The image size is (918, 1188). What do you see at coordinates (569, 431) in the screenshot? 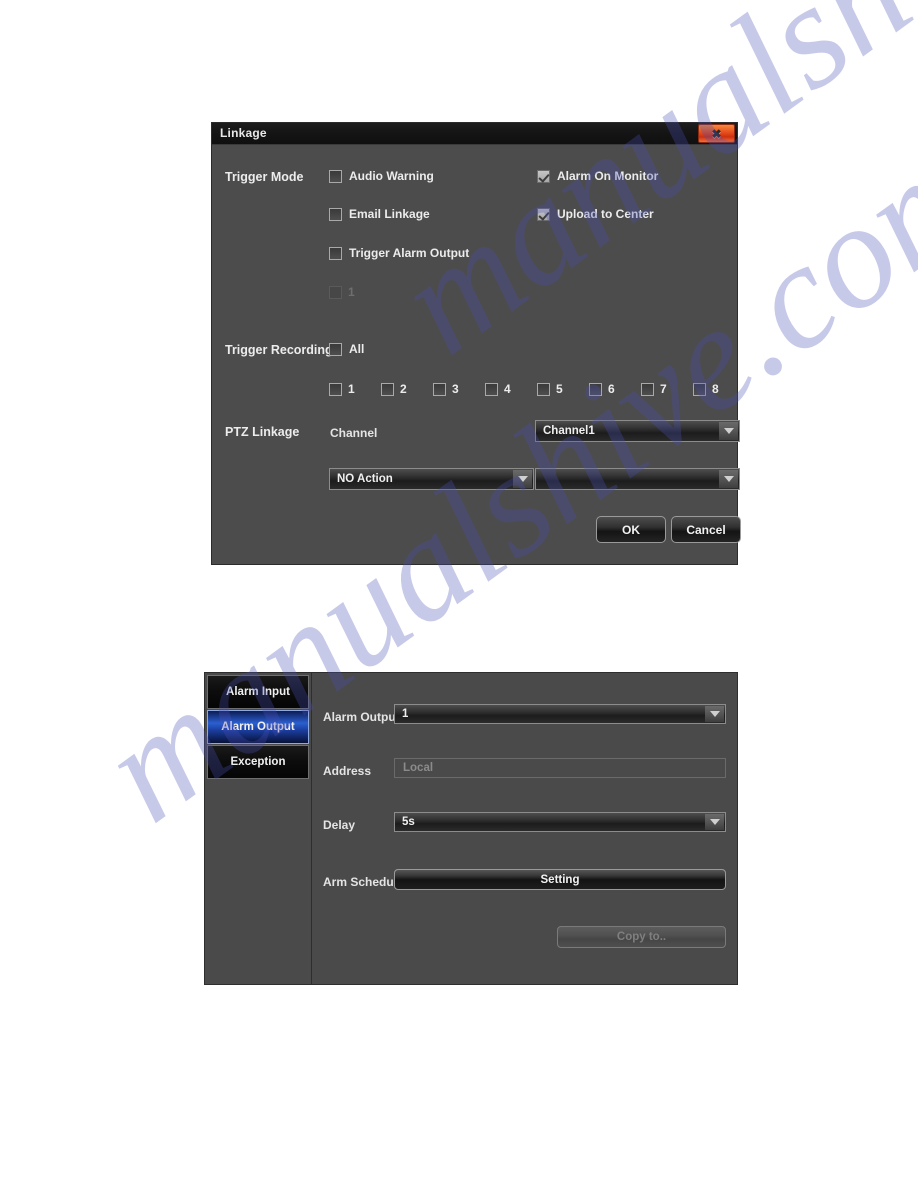
I see `ptz-channel-value: Channel1` at bounding box center [569, 431].